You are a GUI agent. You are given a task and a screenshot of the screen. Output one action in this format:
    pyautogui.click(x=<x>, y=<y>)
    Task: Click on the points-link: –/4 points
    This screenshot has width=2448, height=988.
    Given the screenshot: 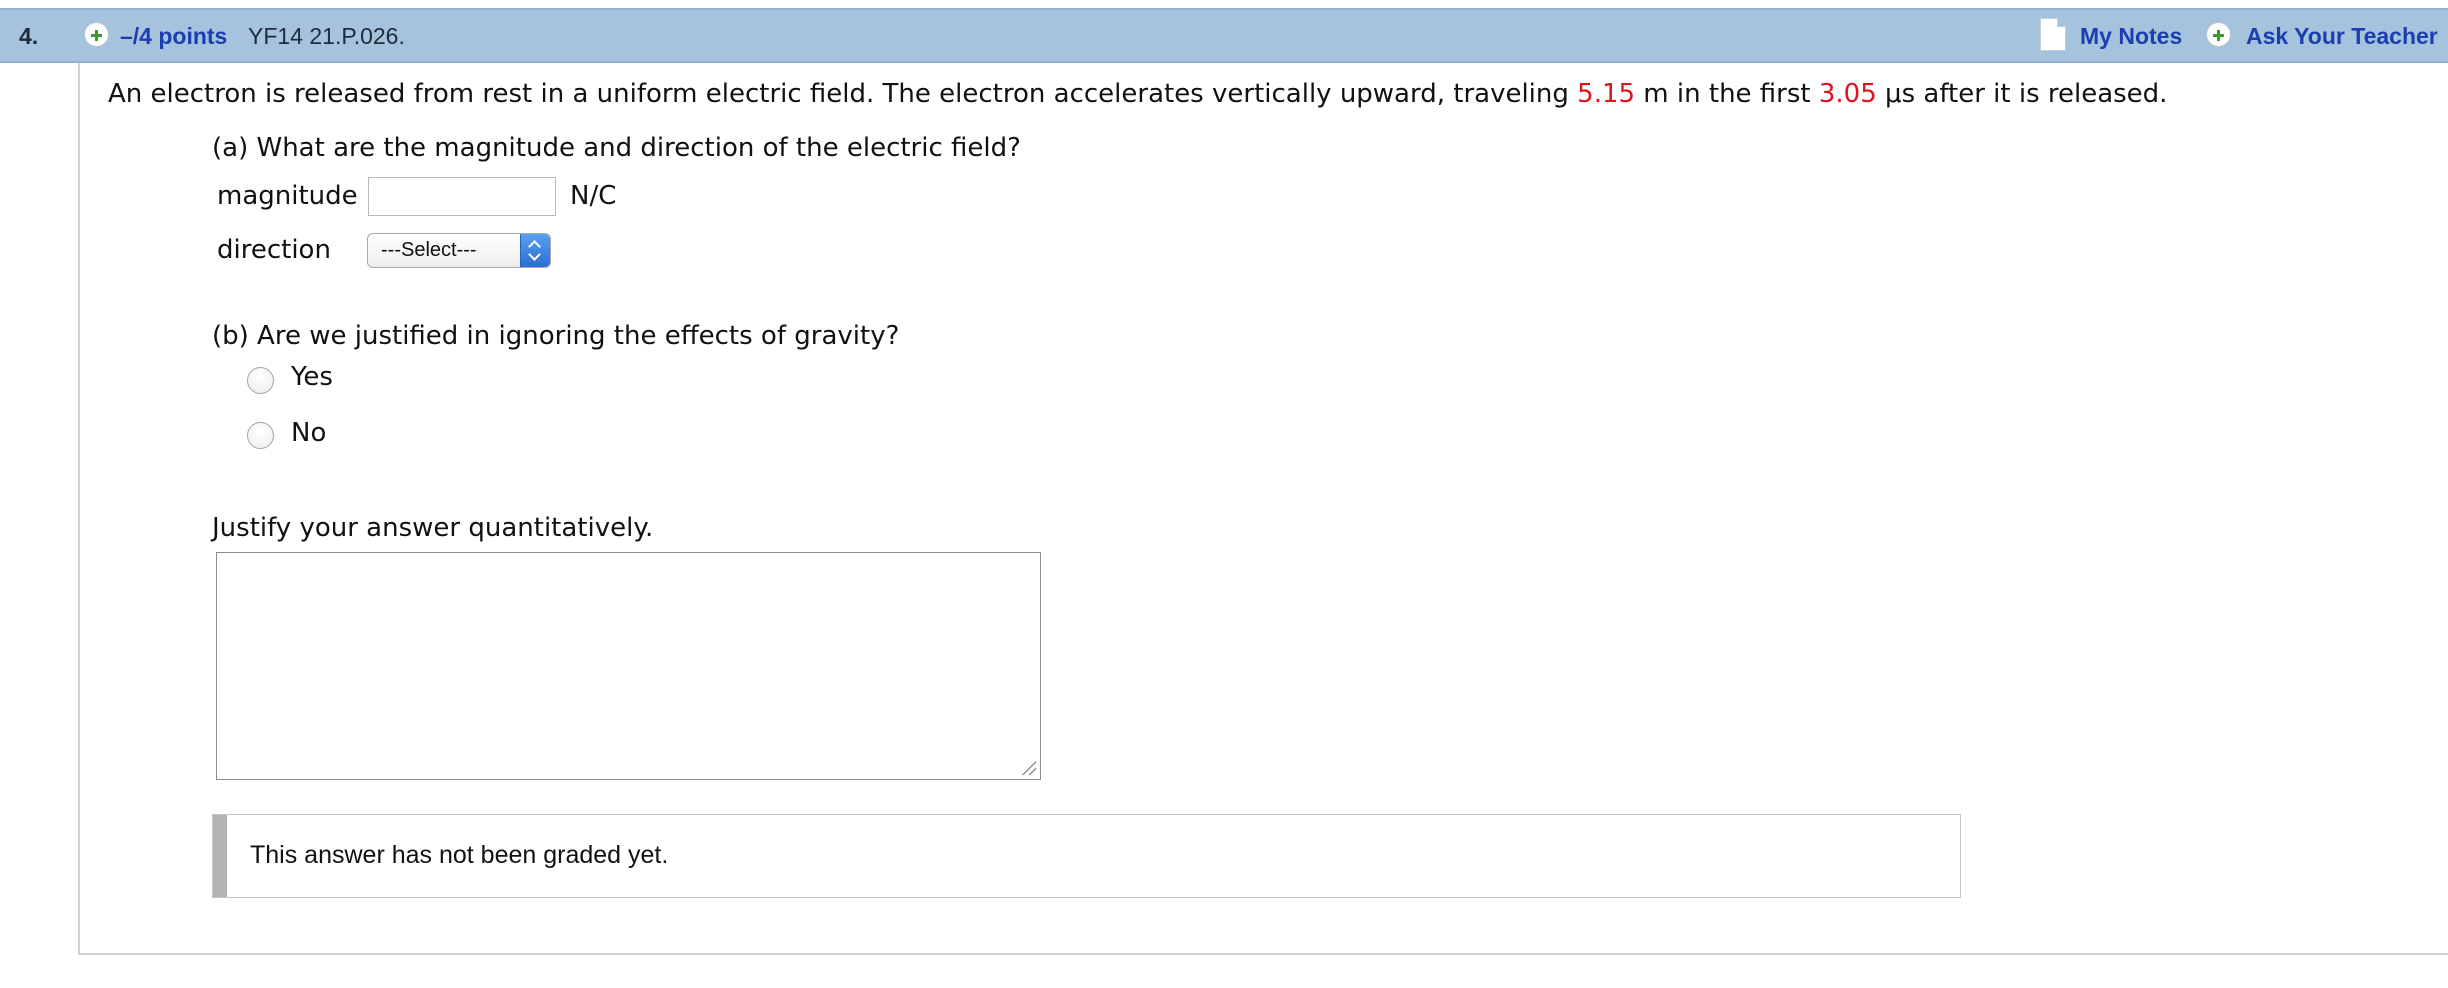 What is the action you would take?
    pyautogui.click(x=173, y=36)
    